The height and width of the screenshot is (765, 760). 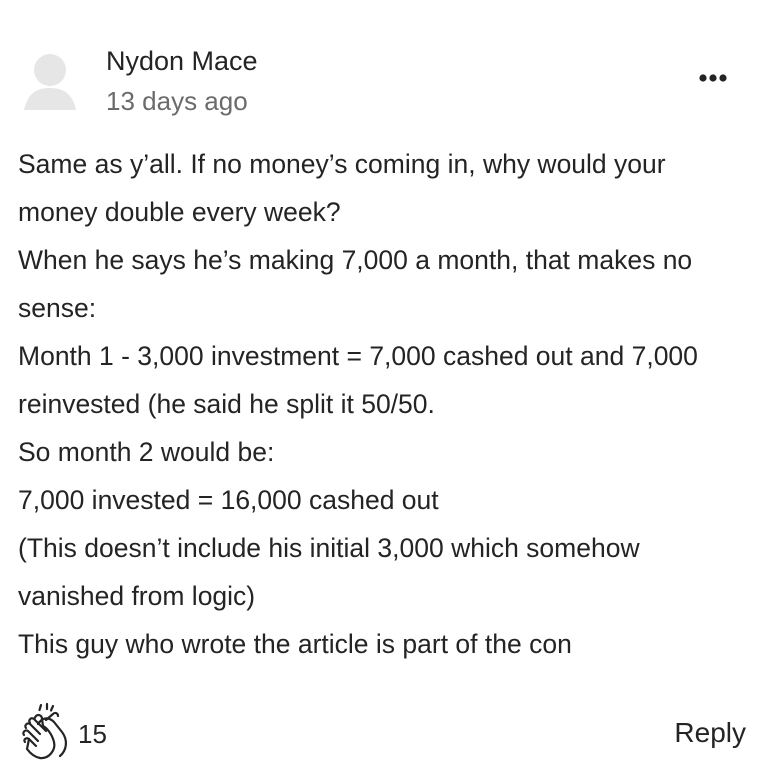 I want to click on comment-body-line: 7,000 invested = 16,000 cashed out, so click(x=228, y=500).